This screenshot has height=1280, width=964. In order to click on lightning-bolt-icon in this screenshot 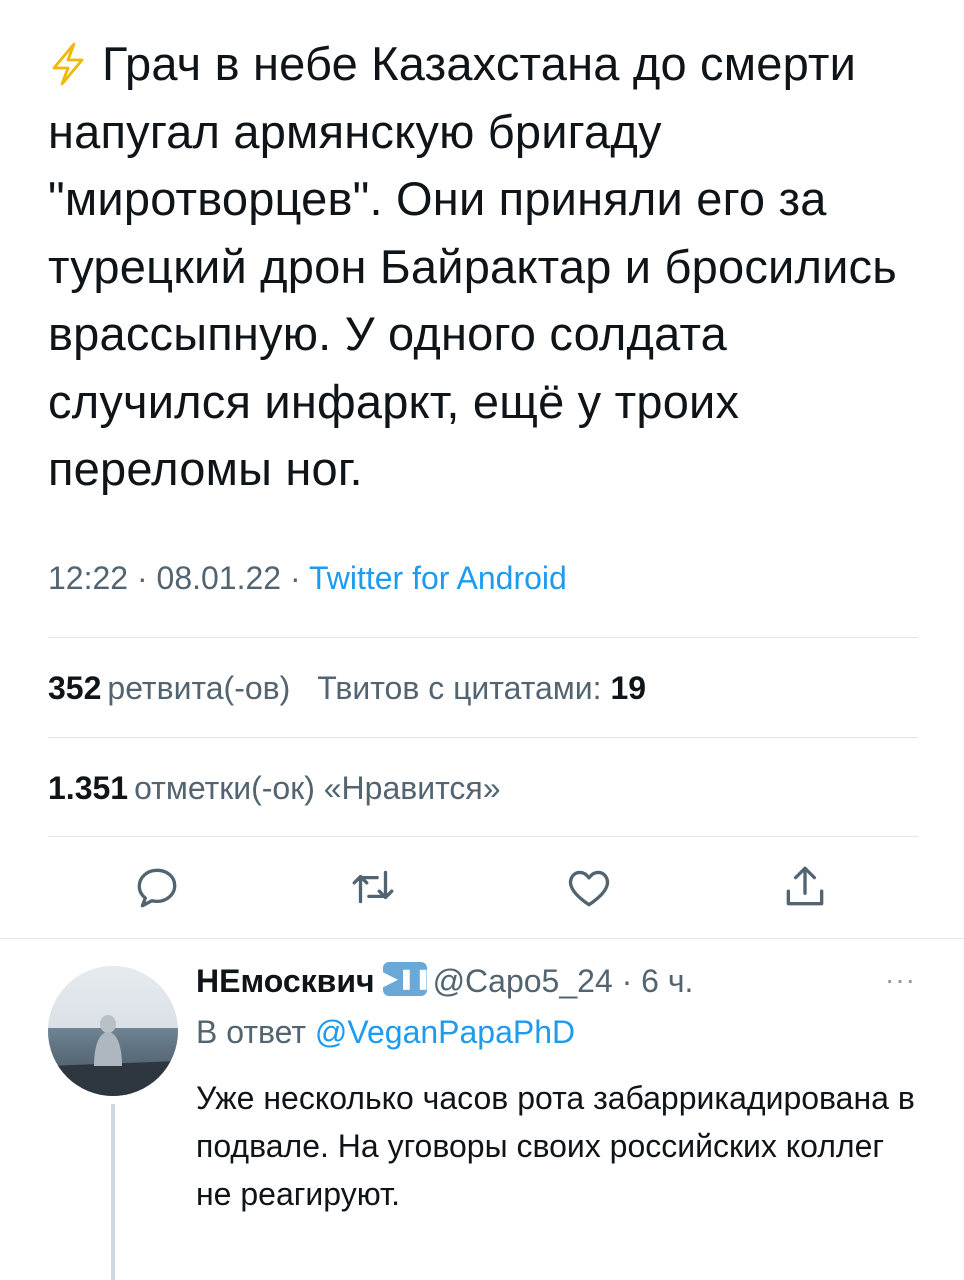, I will do `click(68, 64)`.